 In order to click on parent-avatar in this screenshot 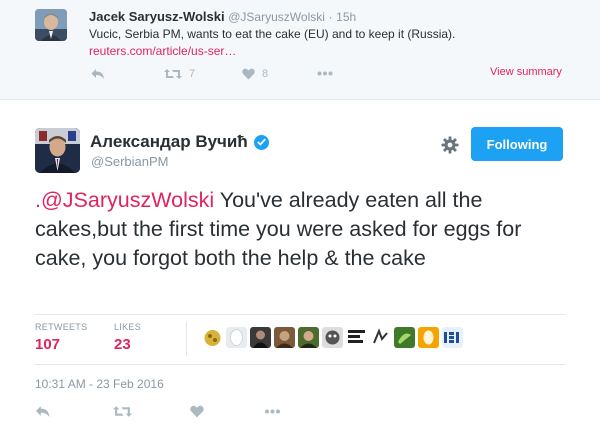, I will do `click(51, 25)`.